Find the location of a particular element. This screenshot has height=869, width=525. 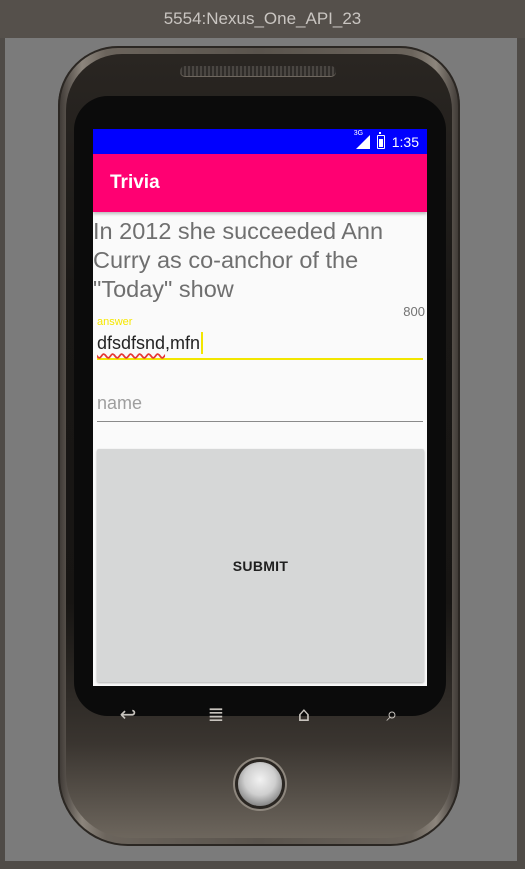

answer-field-container: answer dfsdfsnd,mfn name is located at coordinates (260, 369).